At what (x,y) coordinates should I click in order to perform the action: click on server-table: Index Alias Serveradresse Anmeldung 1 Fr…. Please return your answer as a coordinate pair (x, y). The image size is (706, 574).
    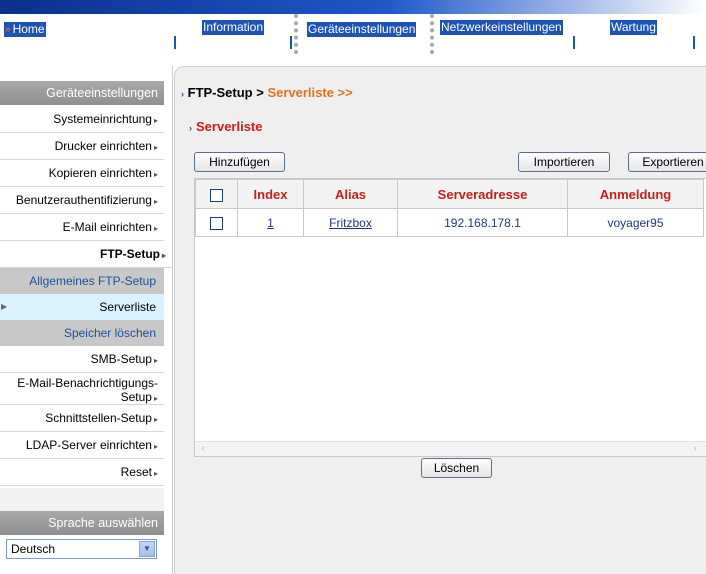
    Looking at the image, I should click on (449, 208).